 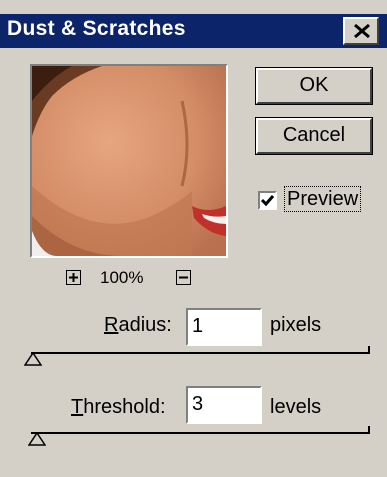 I want to click on zoom-out-icon, so click(x=183, y=277).